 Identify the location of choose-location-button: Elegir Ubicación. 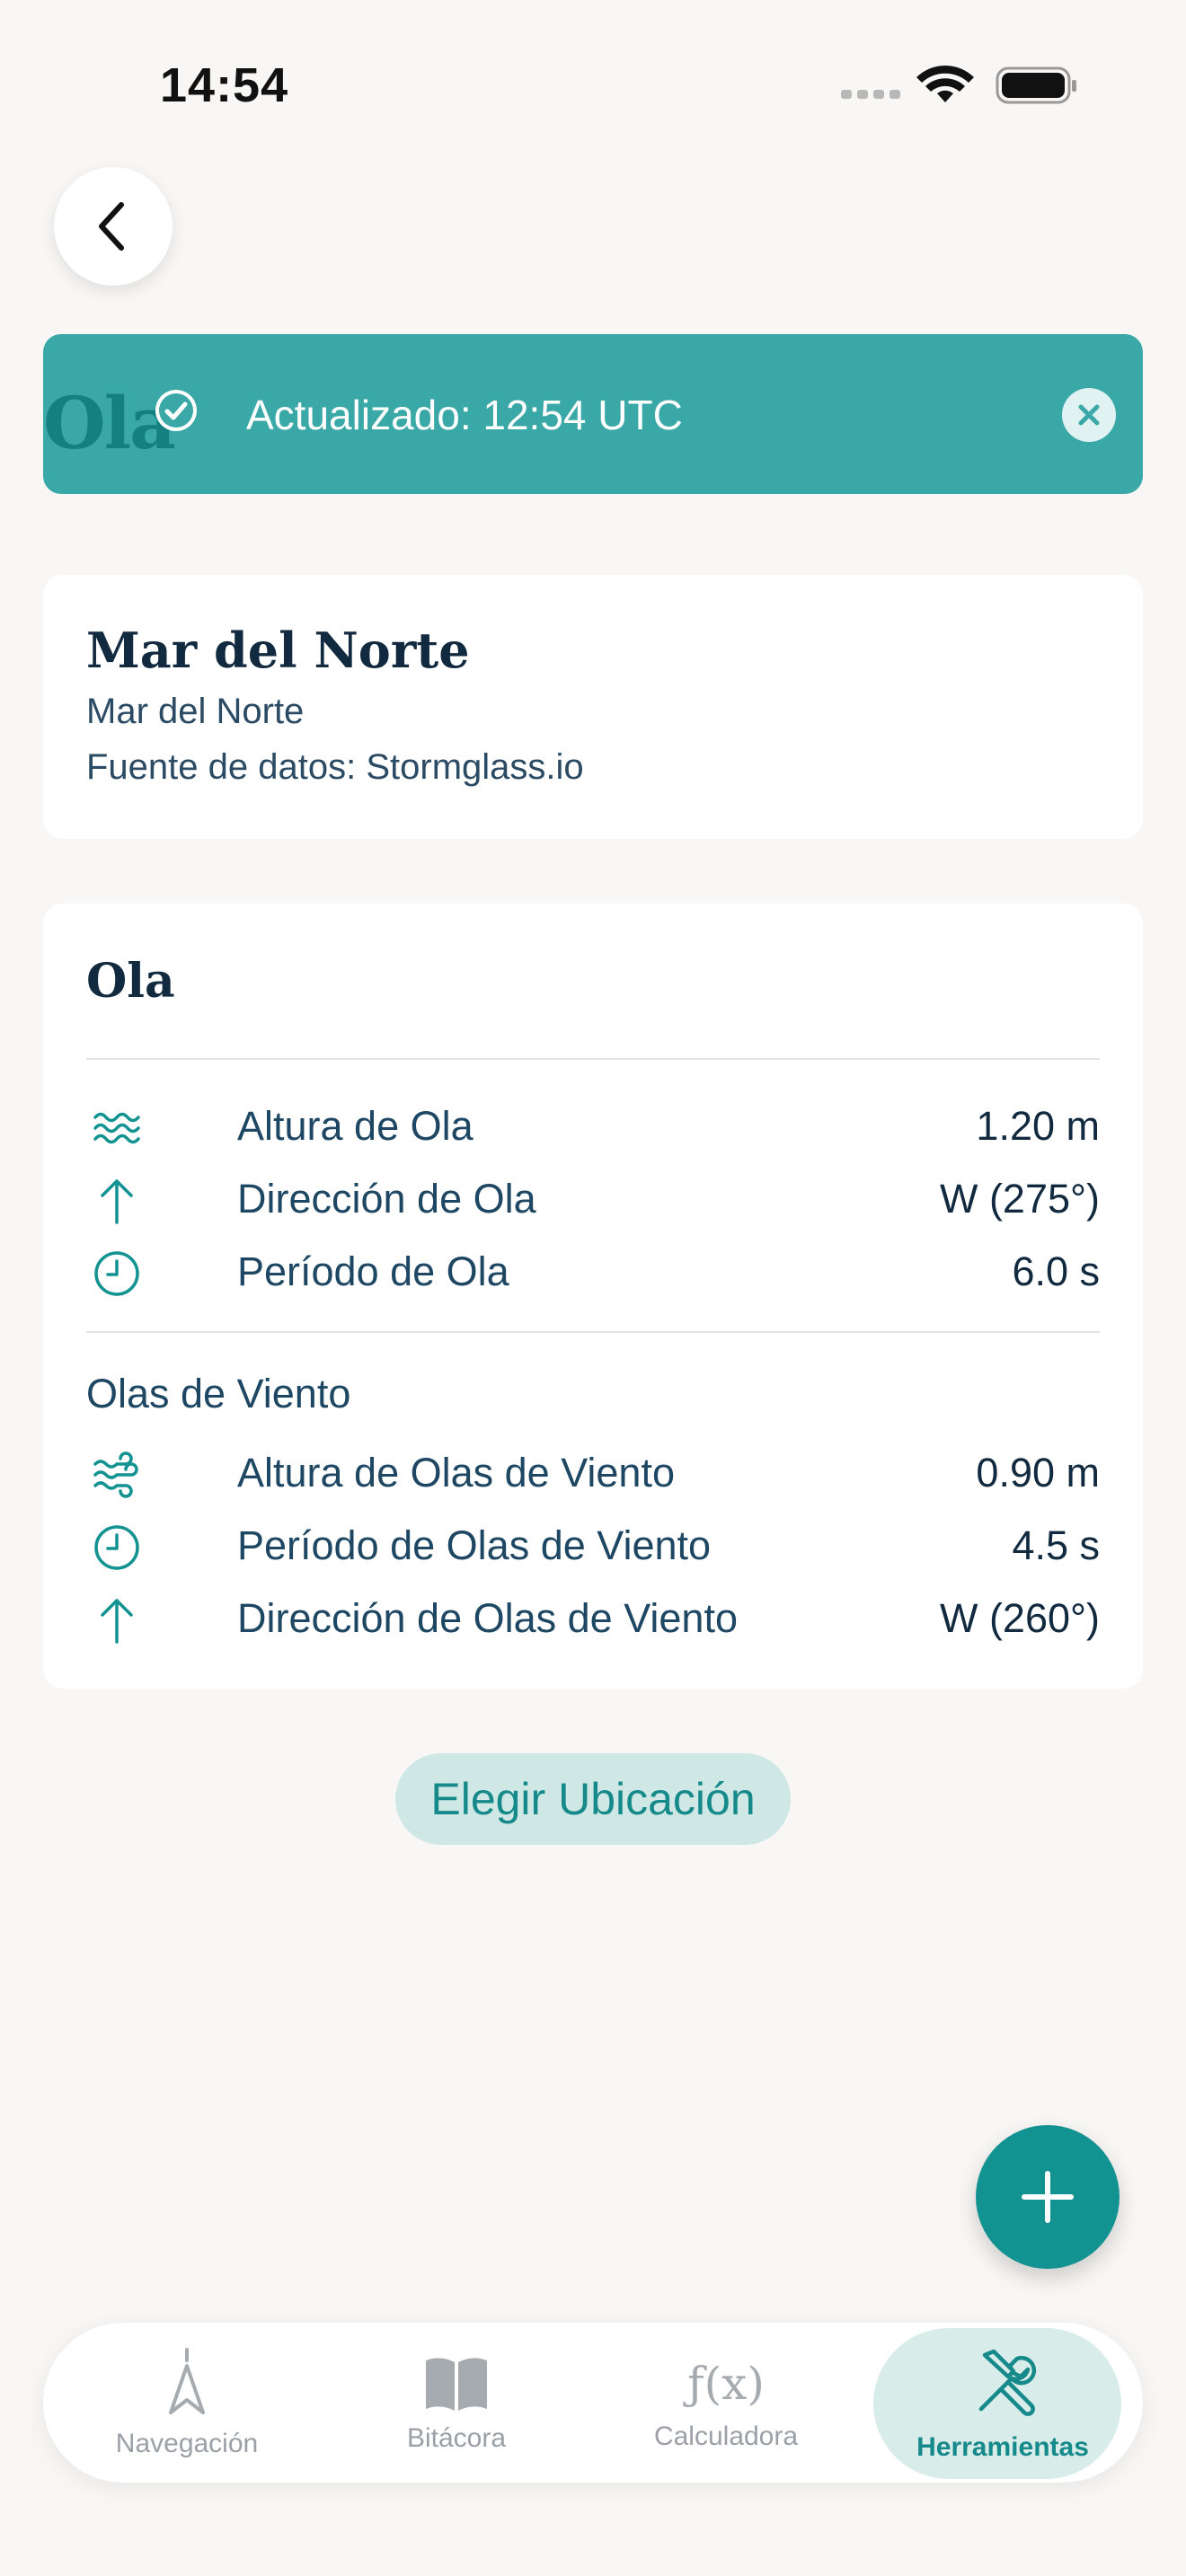
(593, 1799).